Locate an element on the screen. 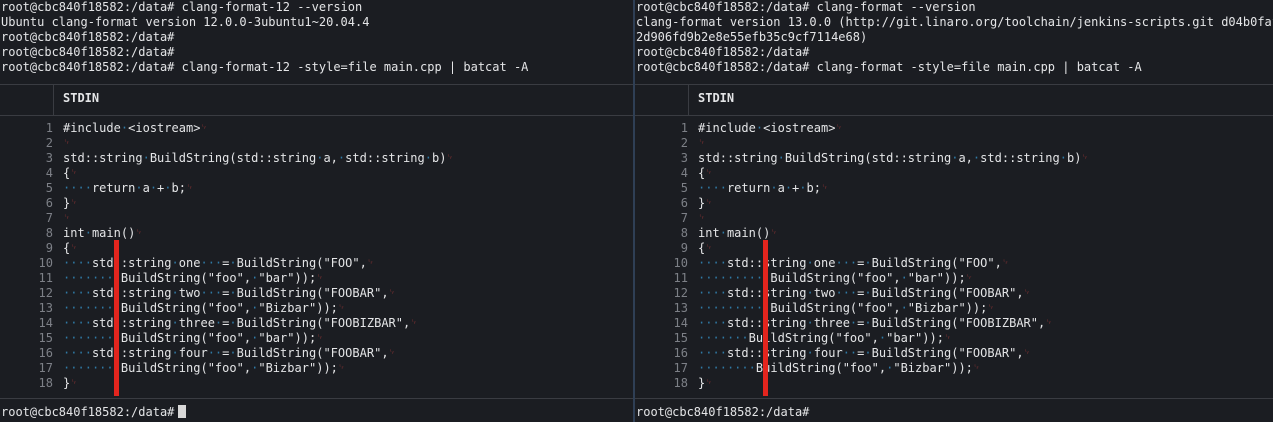 This screenshot has height=422, width=1273. line-number: 3 is located at coordinates (49, 158).